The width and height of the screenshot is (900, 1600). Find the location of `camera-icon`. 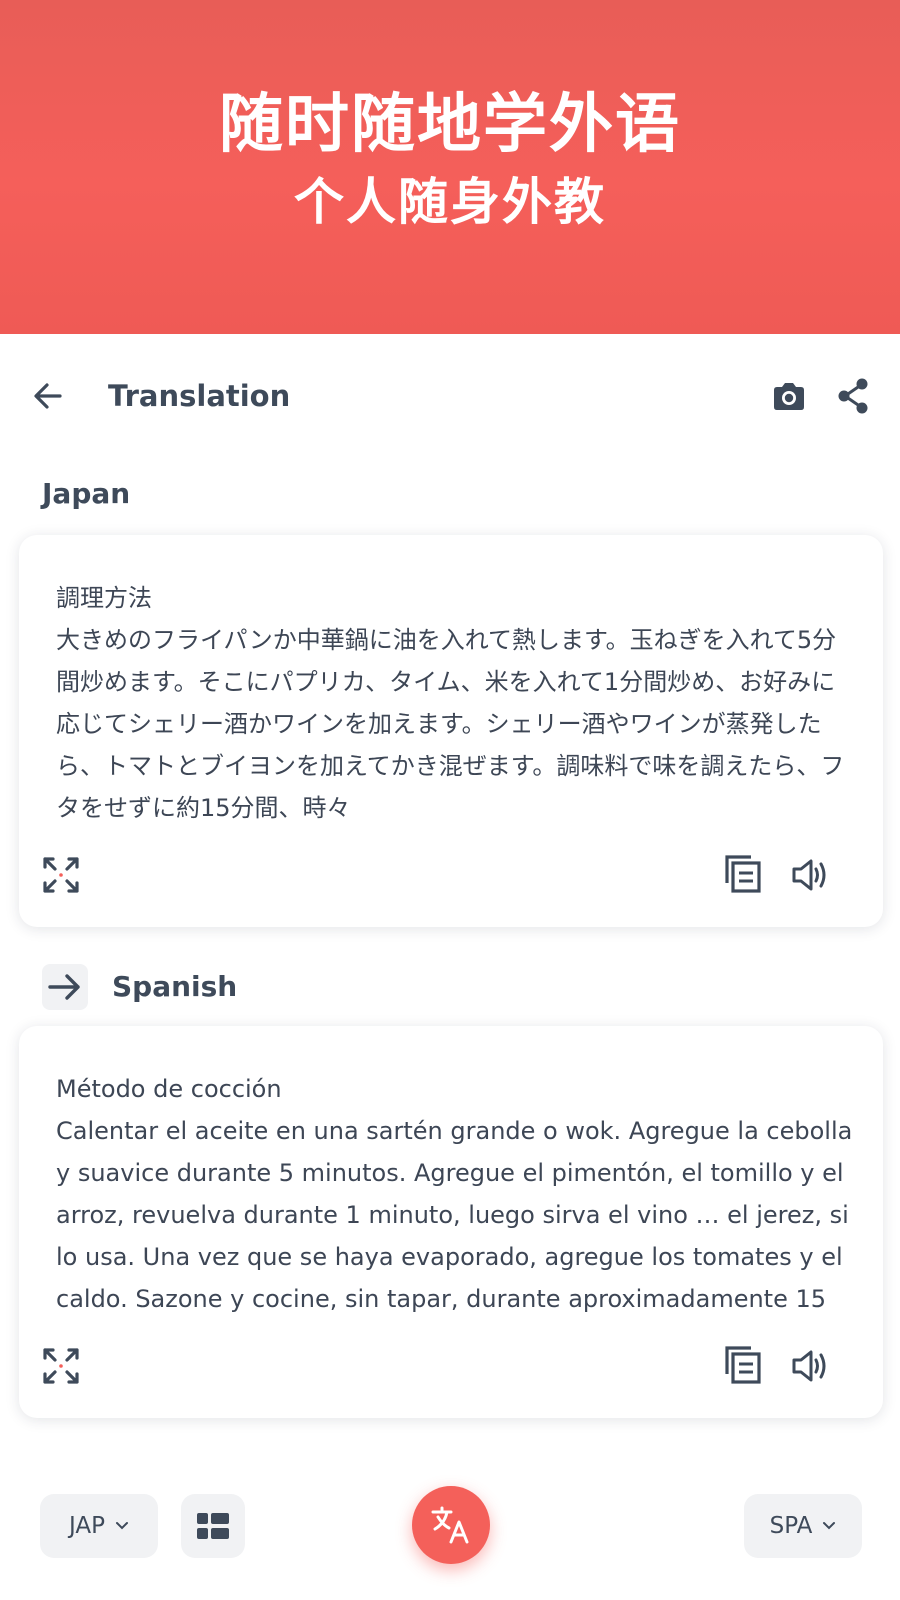

camera-icon is located at coordinates (789, 396).